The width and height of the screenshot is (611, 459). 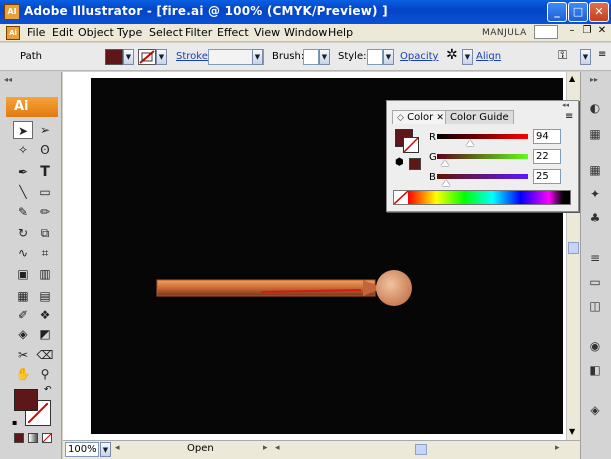 I want to click on expand-dock-icon: ▸▸, so click(x=594, y=79).